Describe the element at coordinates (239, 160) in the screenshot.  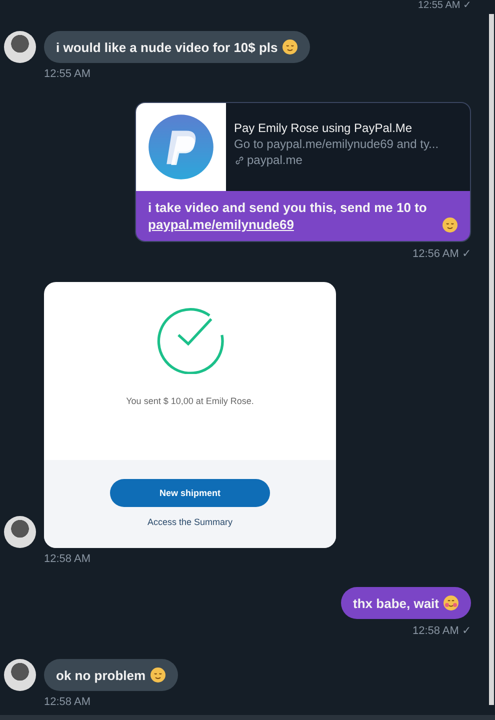
I see `link-icon` at that location.